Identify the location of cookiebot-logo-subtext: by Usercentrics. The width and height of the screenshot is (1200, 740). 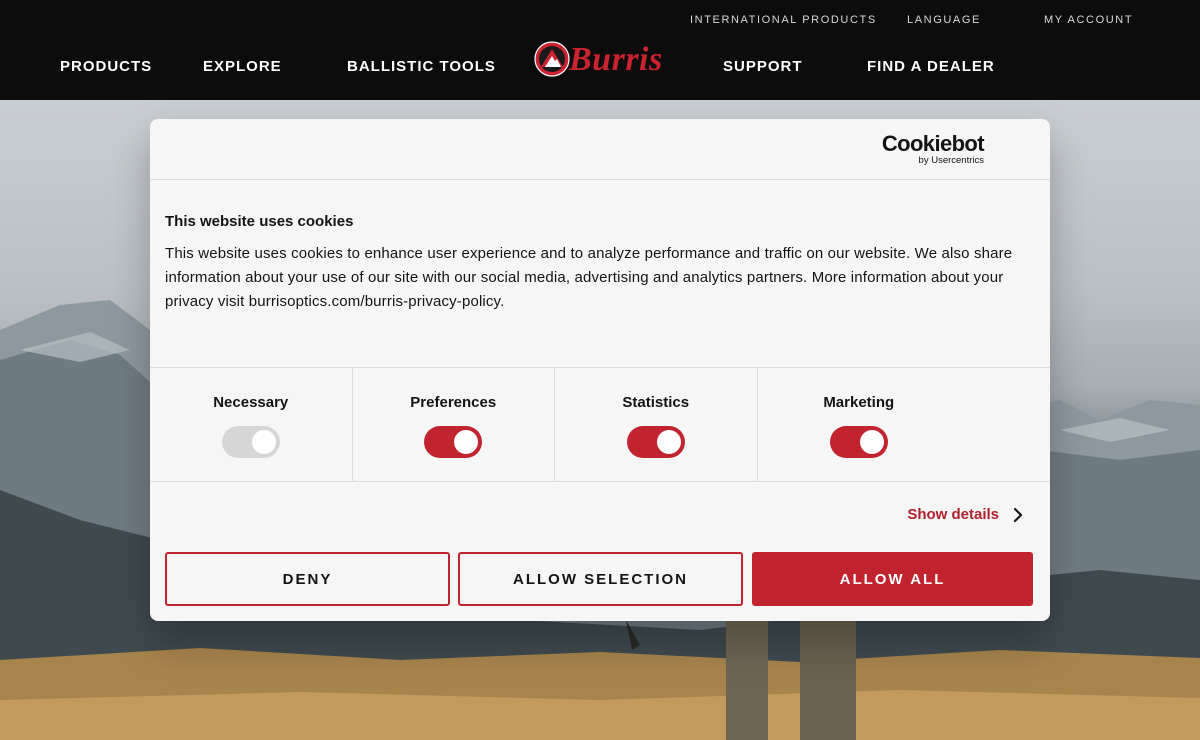
(951, 160).